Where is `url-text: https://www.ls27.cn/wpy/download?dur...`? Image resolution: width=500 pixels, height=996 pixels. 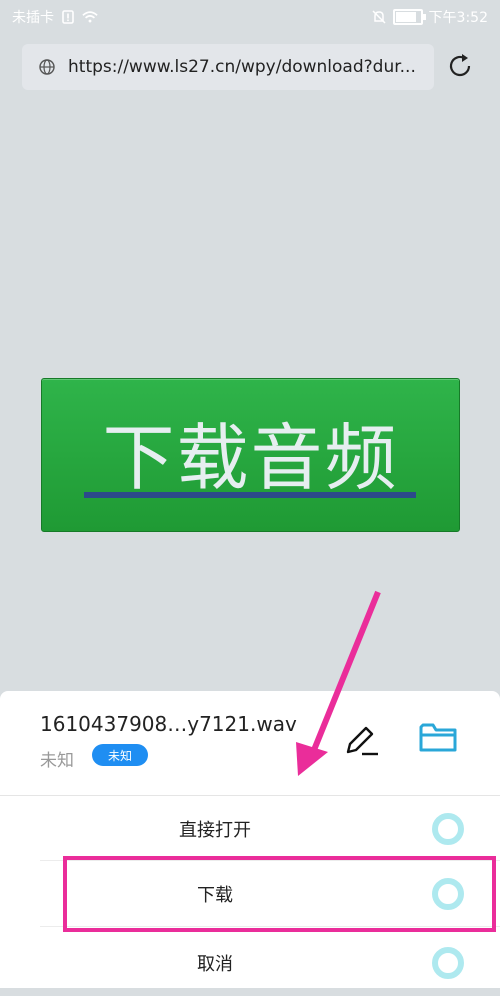 url-text: https://www.ls27.cn/wpy/download?dur... is located at coordinates (248, 67).